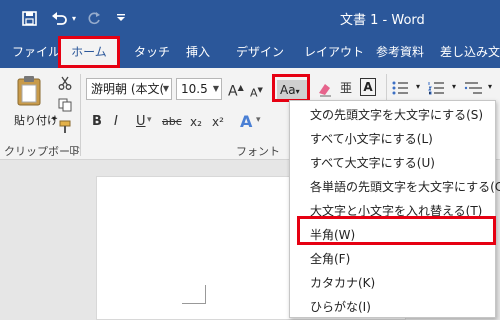 The width and height of the screenshot is (500, 320). I want to click on font-size-value: 10.5, so click(194, 89).